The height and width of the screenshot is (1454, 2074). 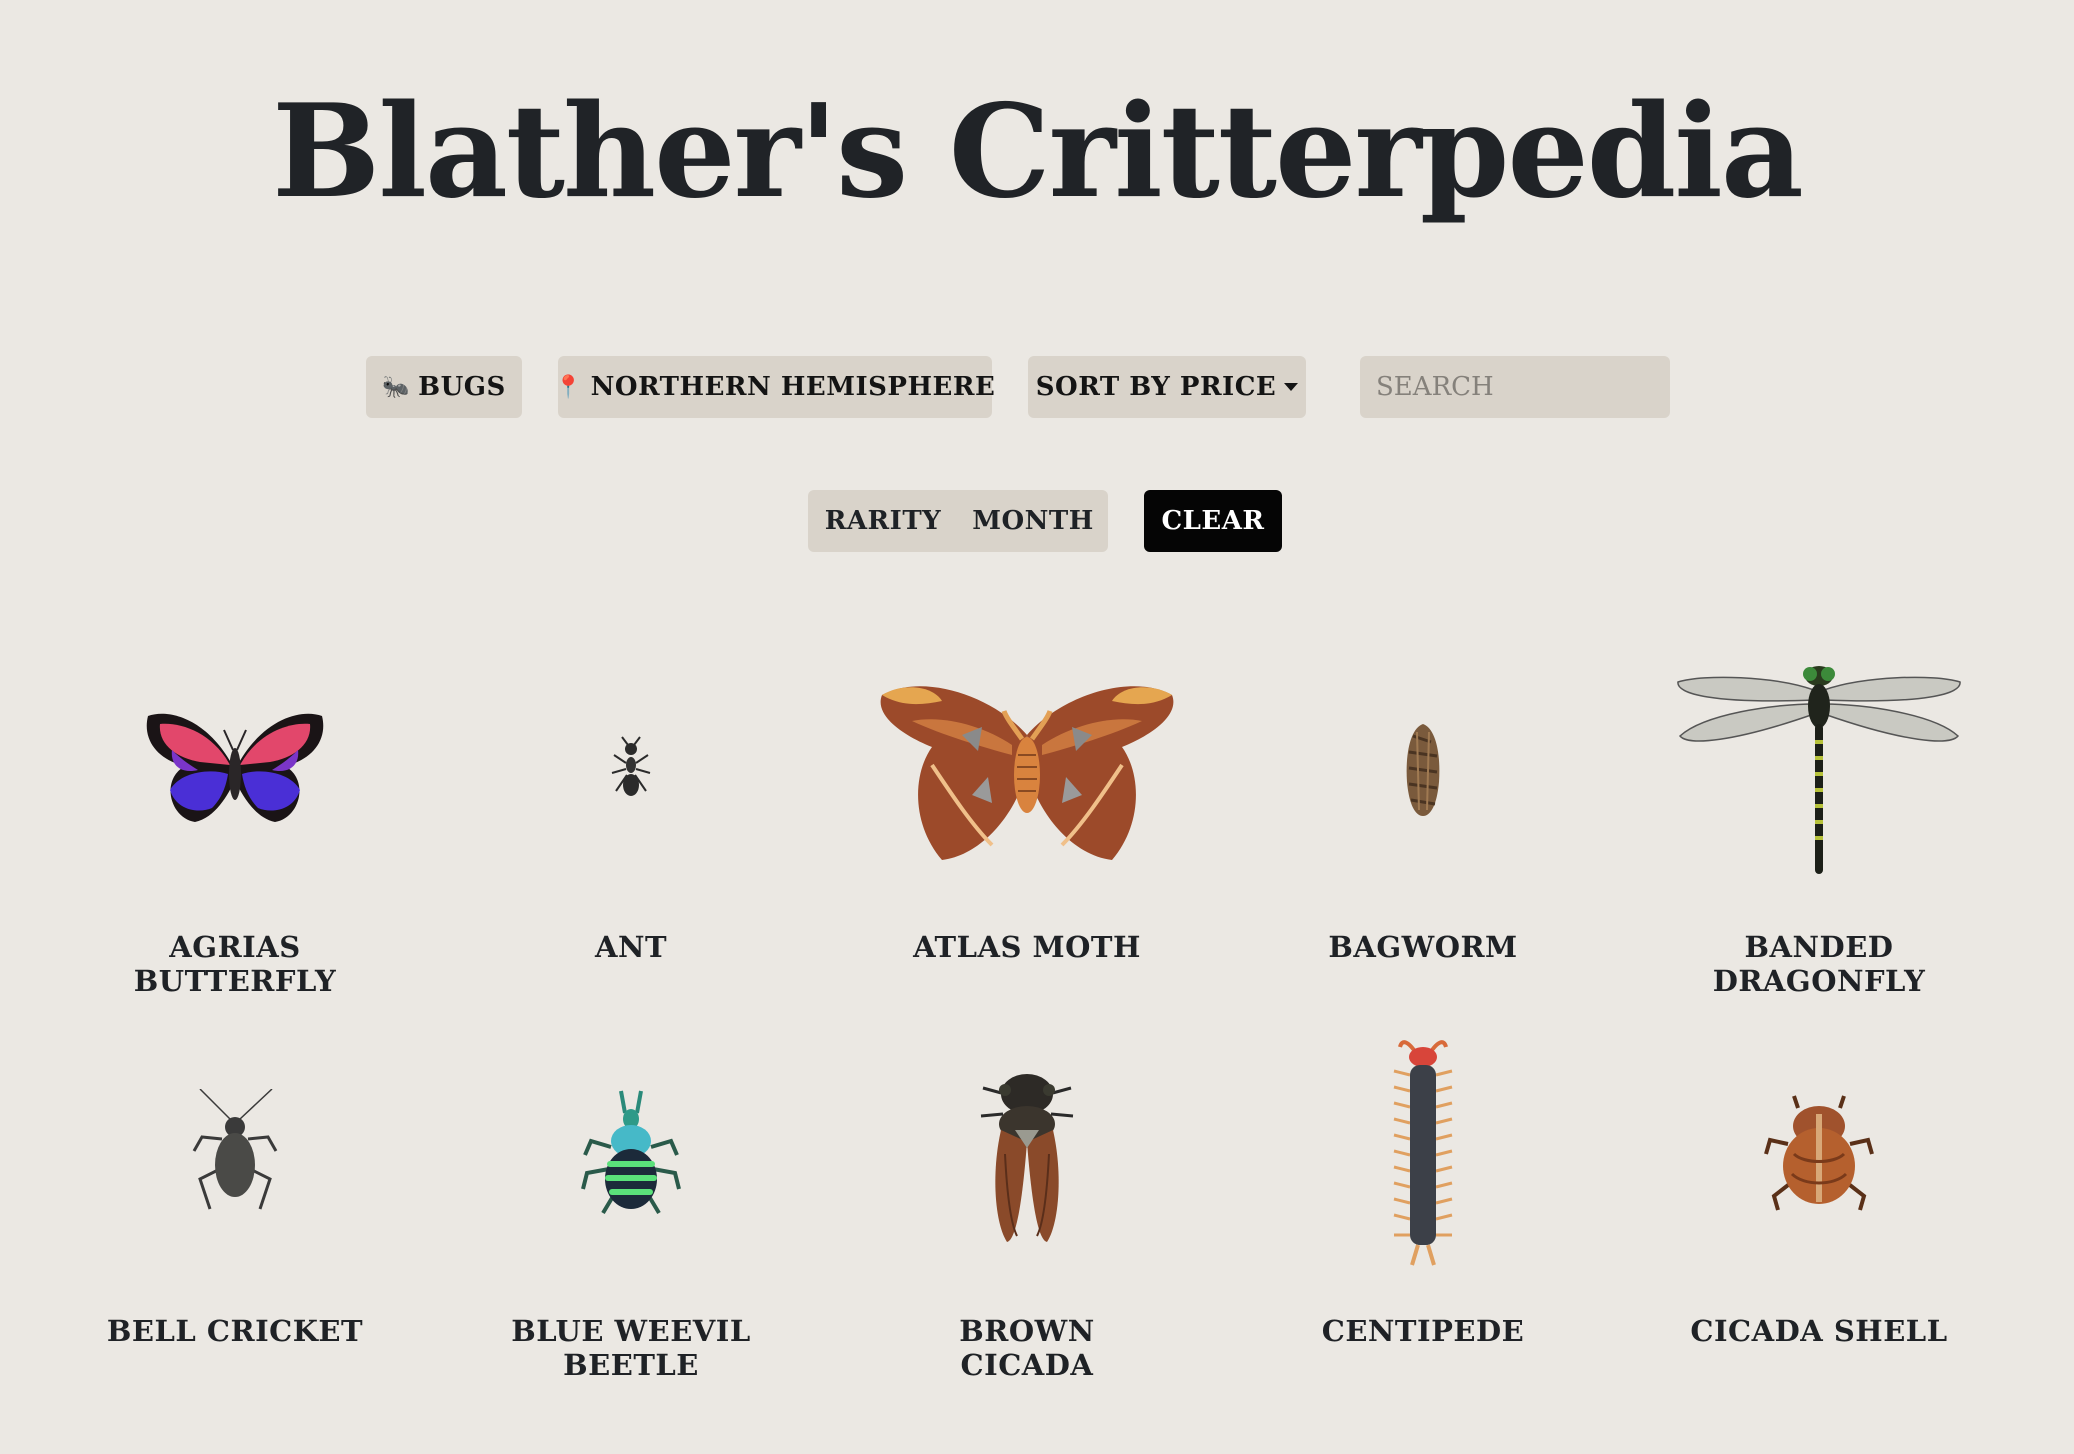 What do you see at coordinates (235, 770) in the screenshot?
I see `butterfly-icon` at bounding box center [235, 770].